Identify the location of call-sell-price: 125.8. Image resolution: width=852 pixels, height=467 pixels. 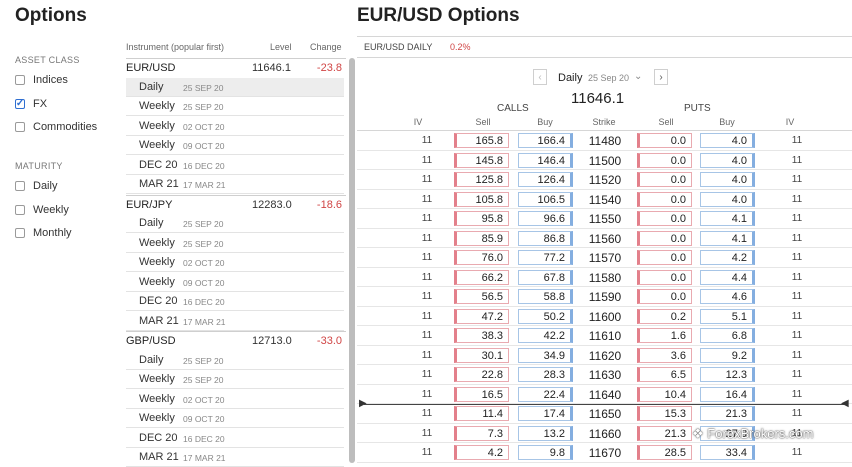
(481, 179).